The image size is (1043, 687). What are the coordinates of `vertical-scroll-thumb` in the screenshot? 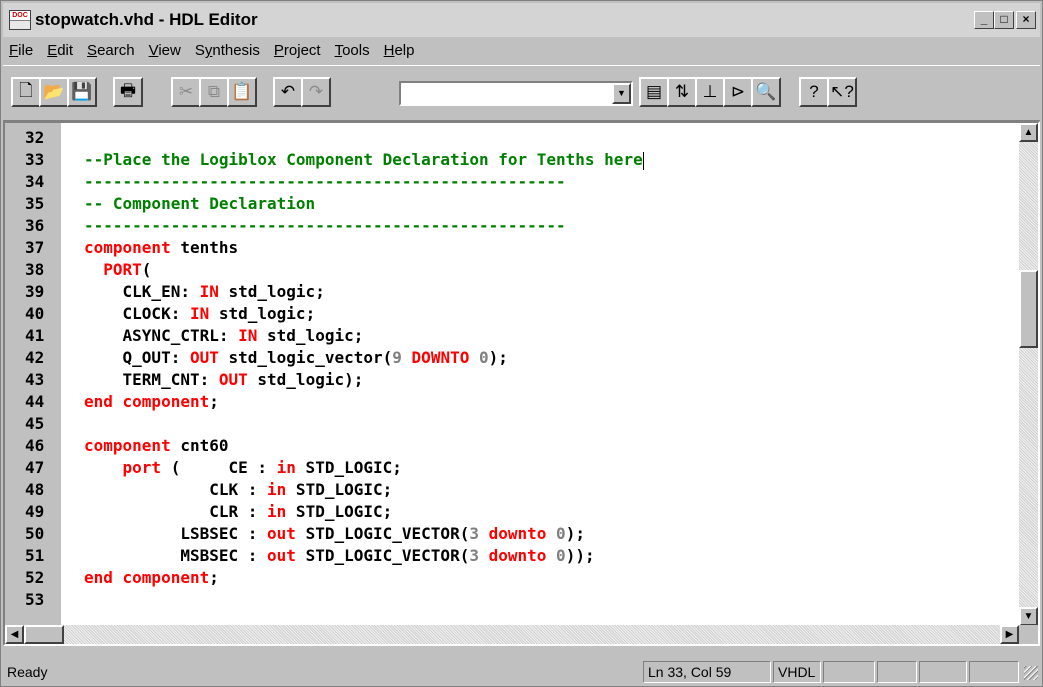 It's located at (1028, 308).